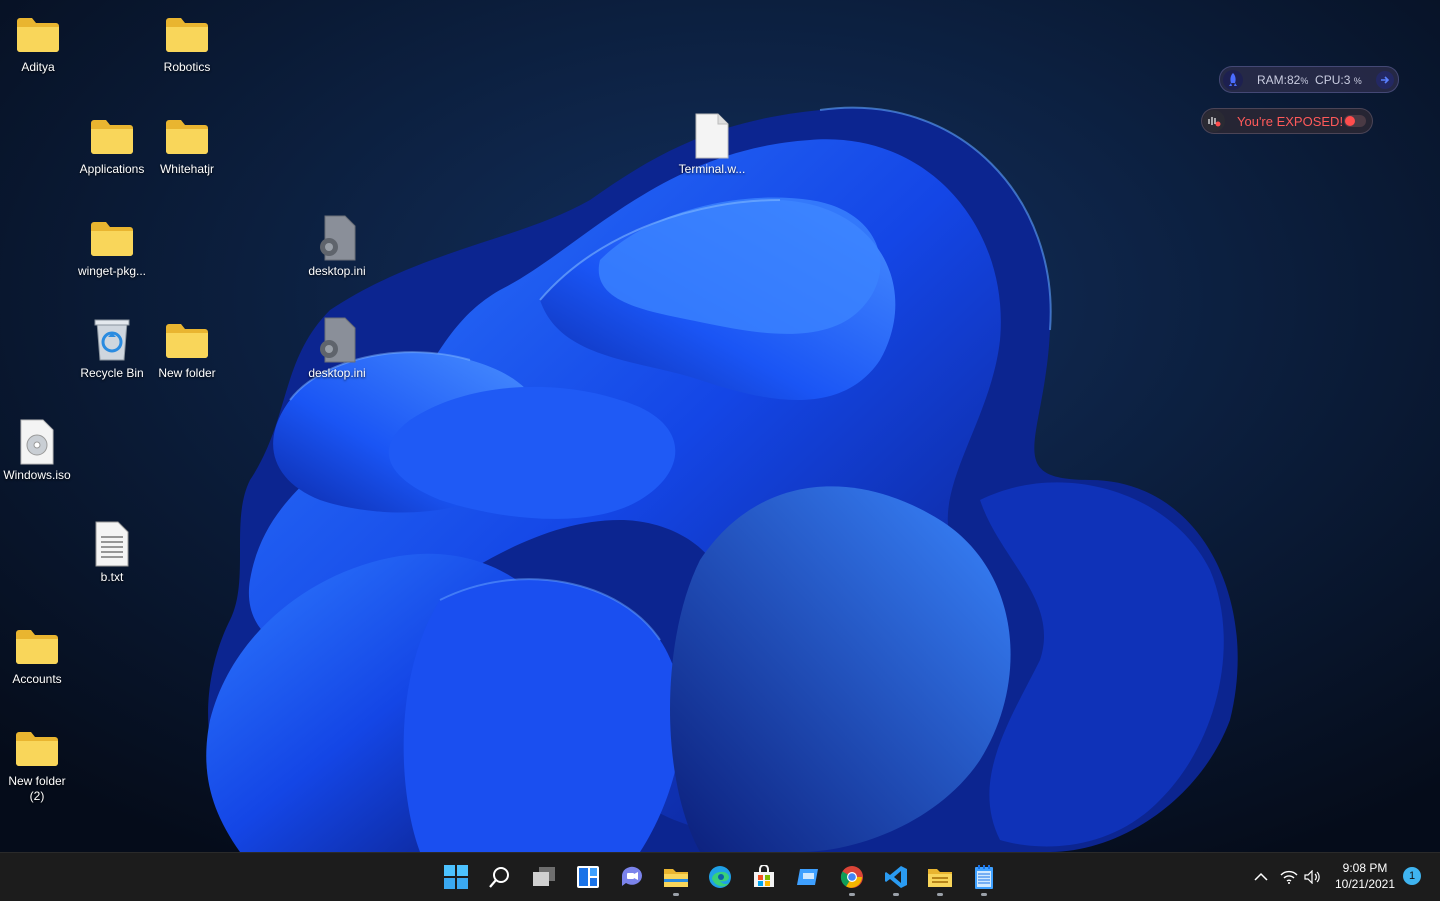  What do you see at coordinates (112, 340) in the screenshot?
I see `recycle-bin-icon` at bounding box center [112, 340].